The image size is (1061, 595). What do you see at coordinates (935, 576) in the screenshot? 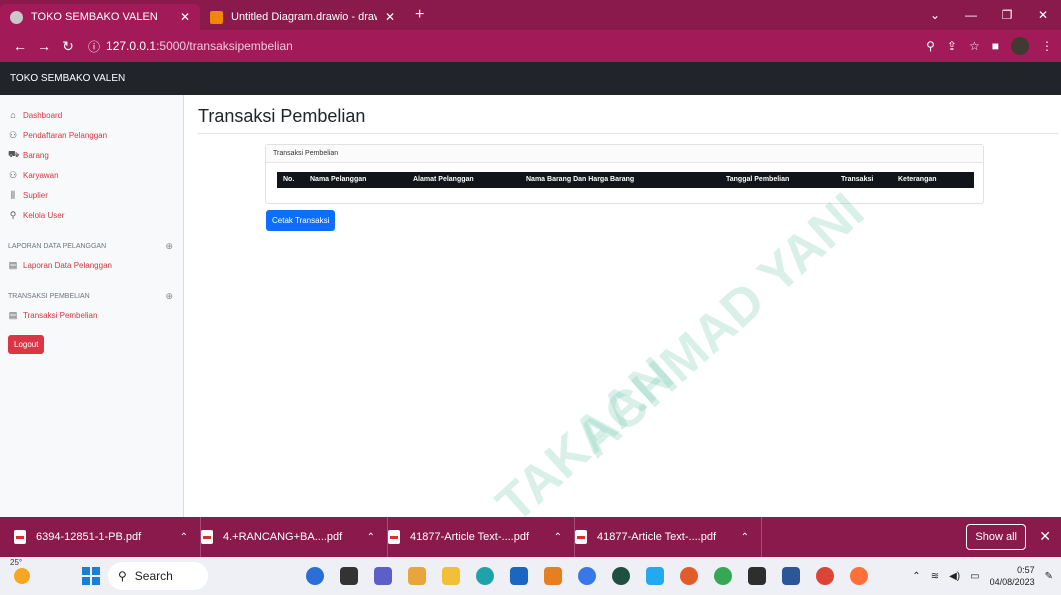
I see `wifi-icon: ≋` at bounding box center [935, 576].